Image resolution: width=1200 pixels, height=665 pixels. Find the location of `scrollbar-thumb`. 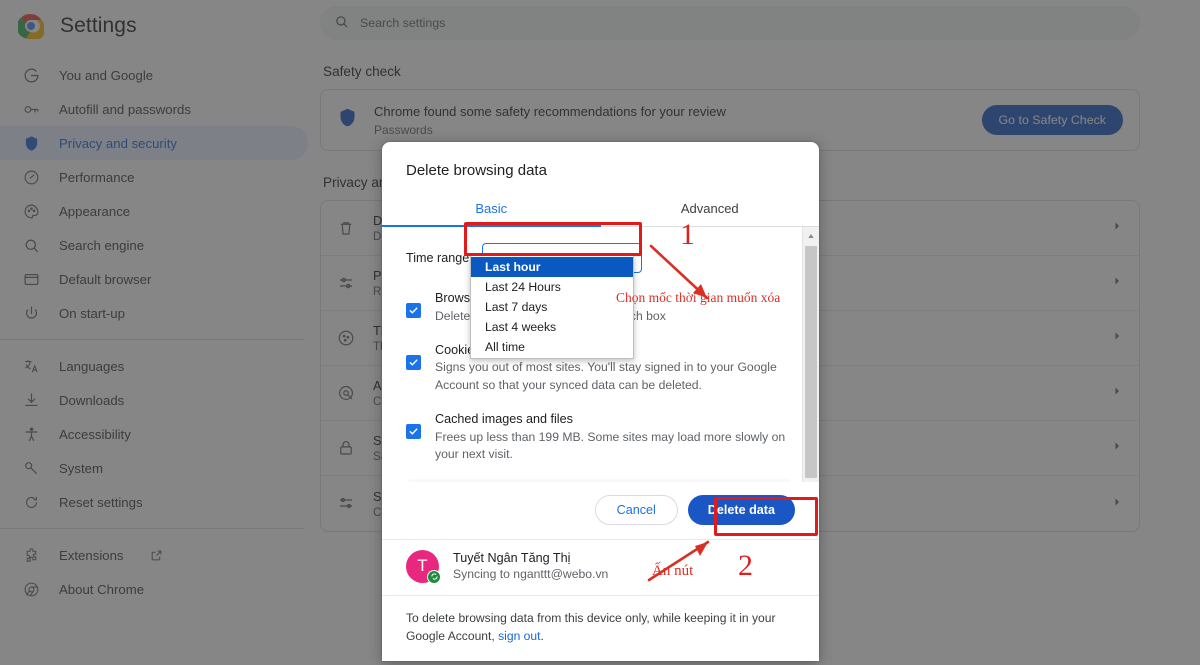

scrollbar-thumb is located at coordinates (810, 362).